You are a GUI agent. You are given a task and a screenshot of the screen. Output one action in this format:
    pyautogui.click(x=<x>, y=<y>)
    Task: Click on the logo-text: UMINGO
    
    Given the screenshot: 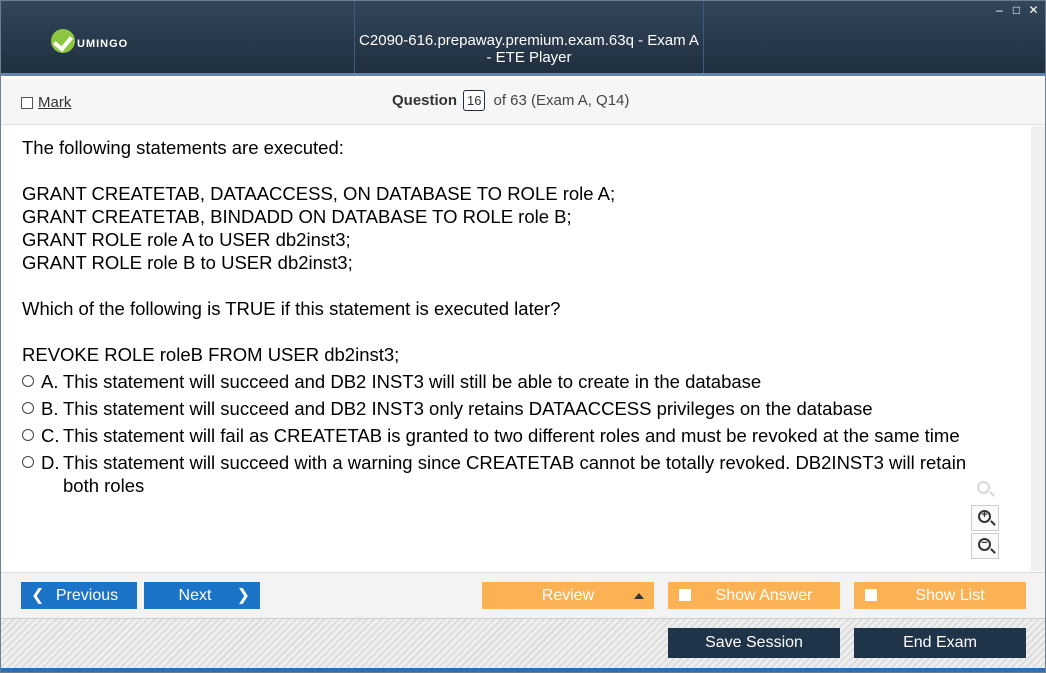 What is the action you would take?
    pyautogui.click(x=103, y=44)
    